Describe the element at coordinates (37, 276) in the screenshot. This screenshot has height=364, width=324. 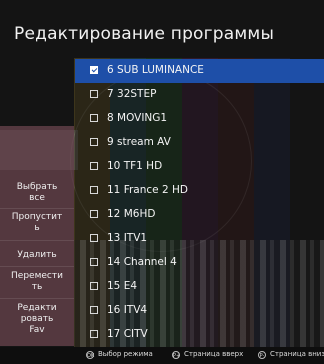
I see `move-label-line-1: Перемести` at that location.